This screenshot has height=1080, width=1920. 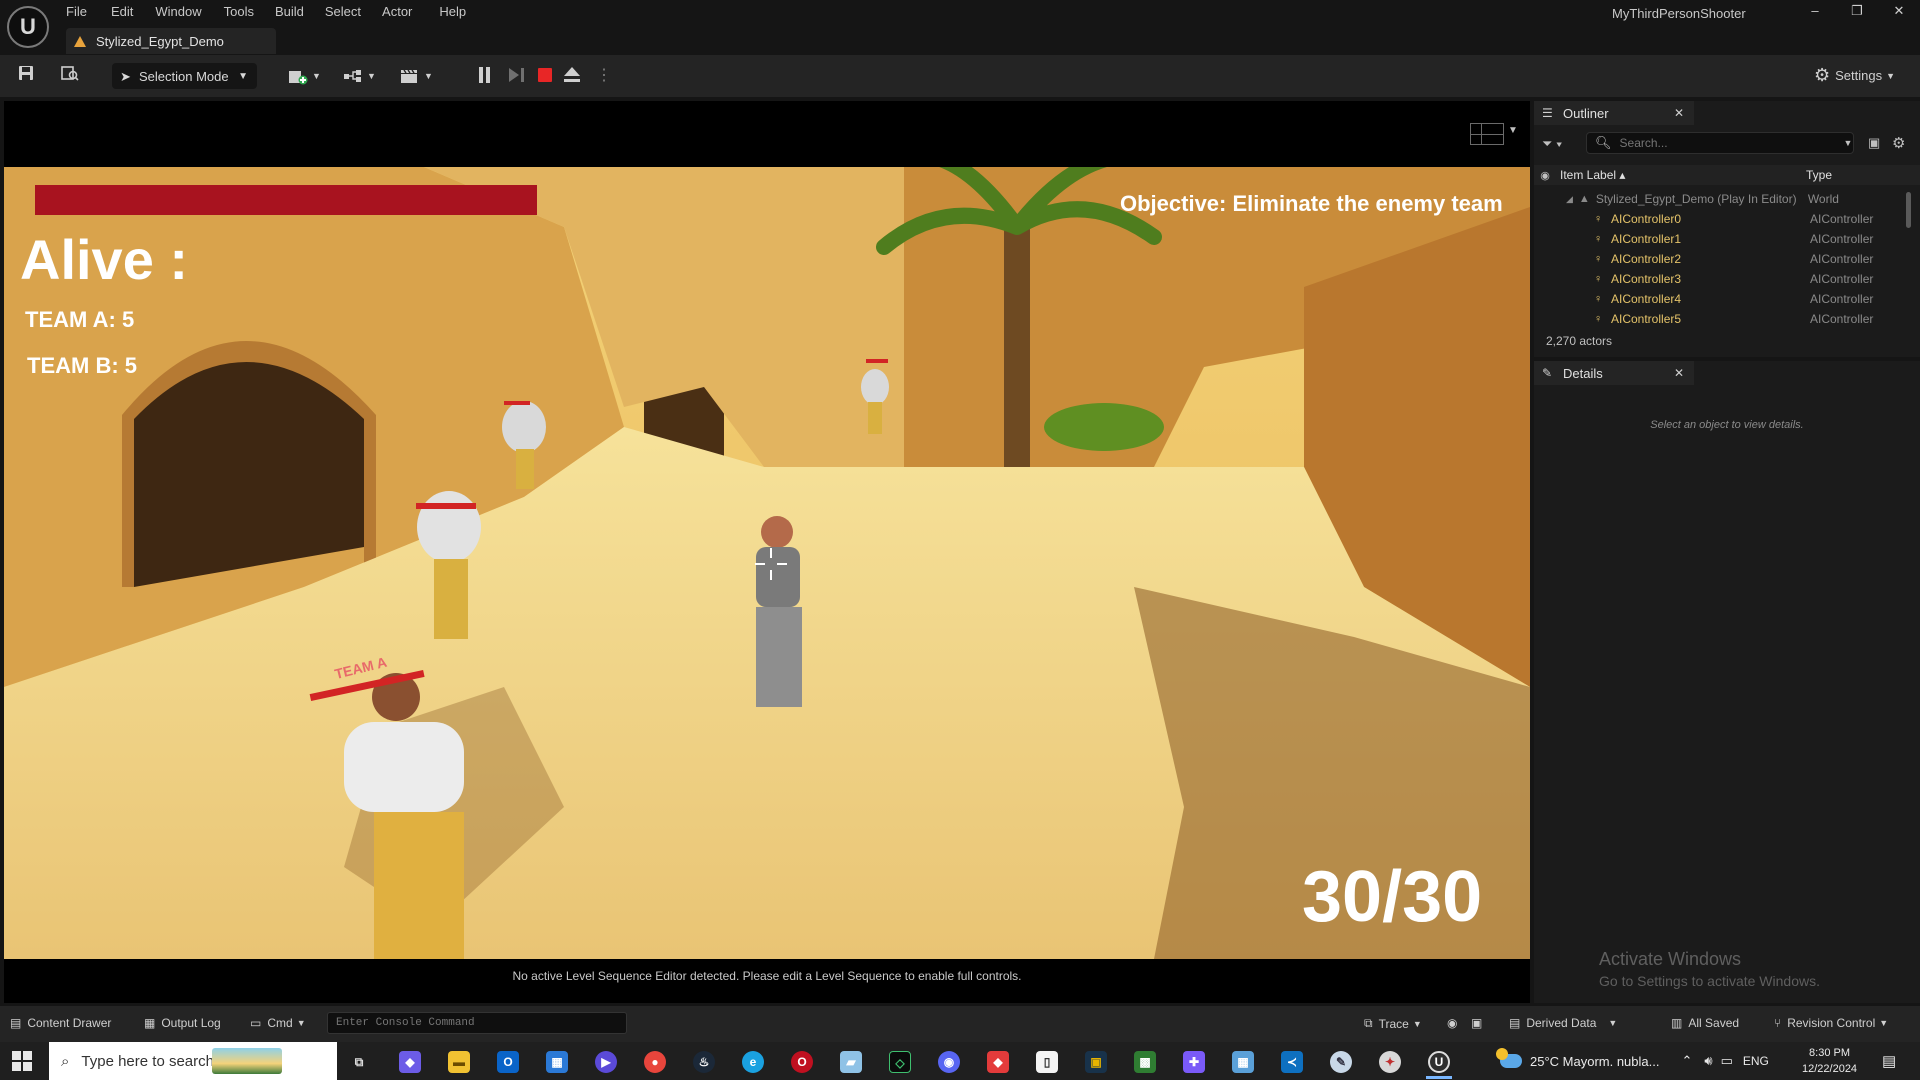 What do you see at coordinates (76, 12) in the screenshot?
I see `menu-file: File` at bounding box center [76, 12].